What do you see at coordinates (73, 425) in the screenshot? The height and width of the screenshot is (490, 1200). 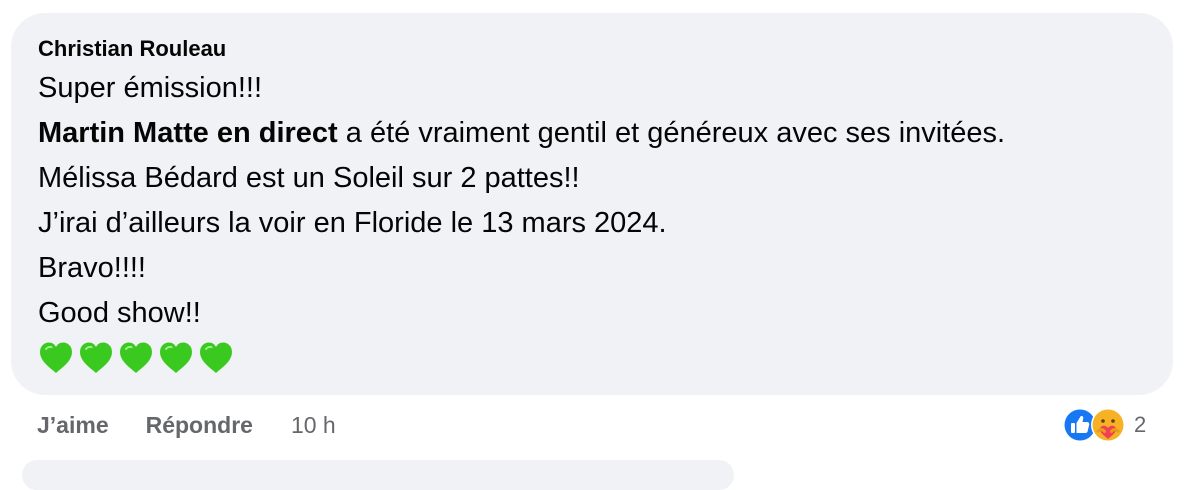 I see `like-button: J’aime` at bounding box center [73, 425].